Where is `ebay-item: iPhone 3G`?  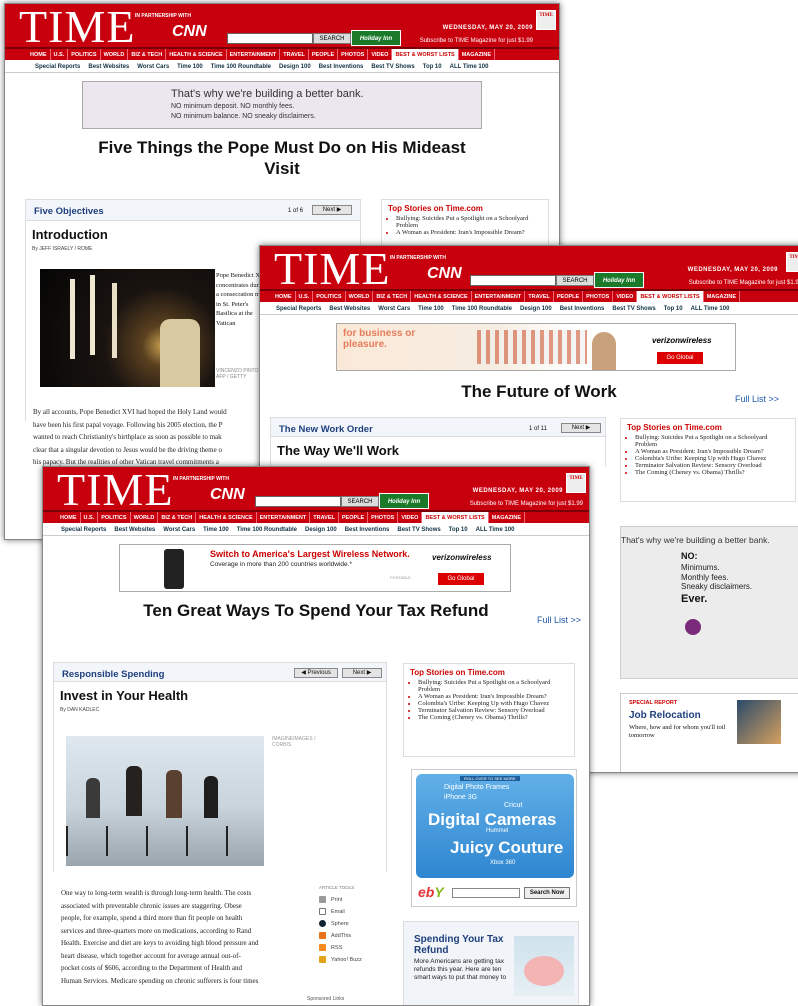
ebay-item: iPhone 3G is located at coordinates (460, 797).